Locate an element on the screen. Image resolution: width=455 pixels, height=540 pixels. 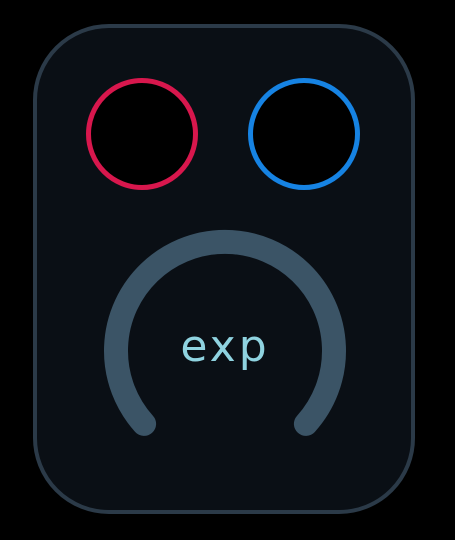
knob-label: exp is located at coordinates (225, 346).